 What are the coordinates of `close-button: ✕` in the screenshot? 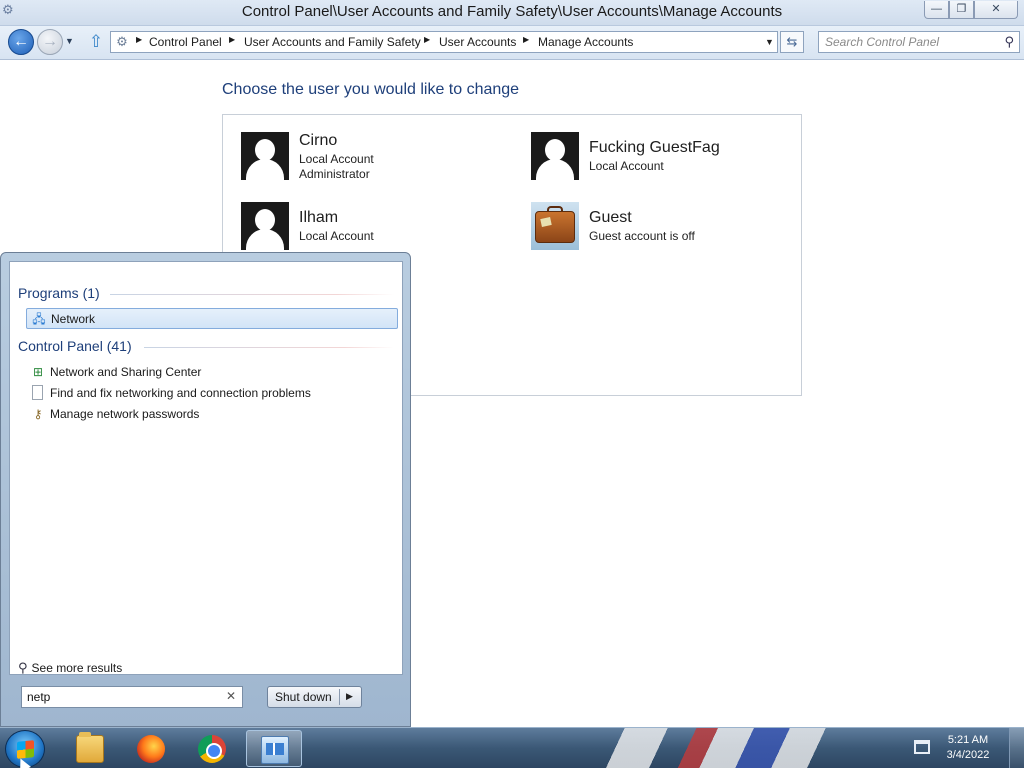 It's located at (996, 10).